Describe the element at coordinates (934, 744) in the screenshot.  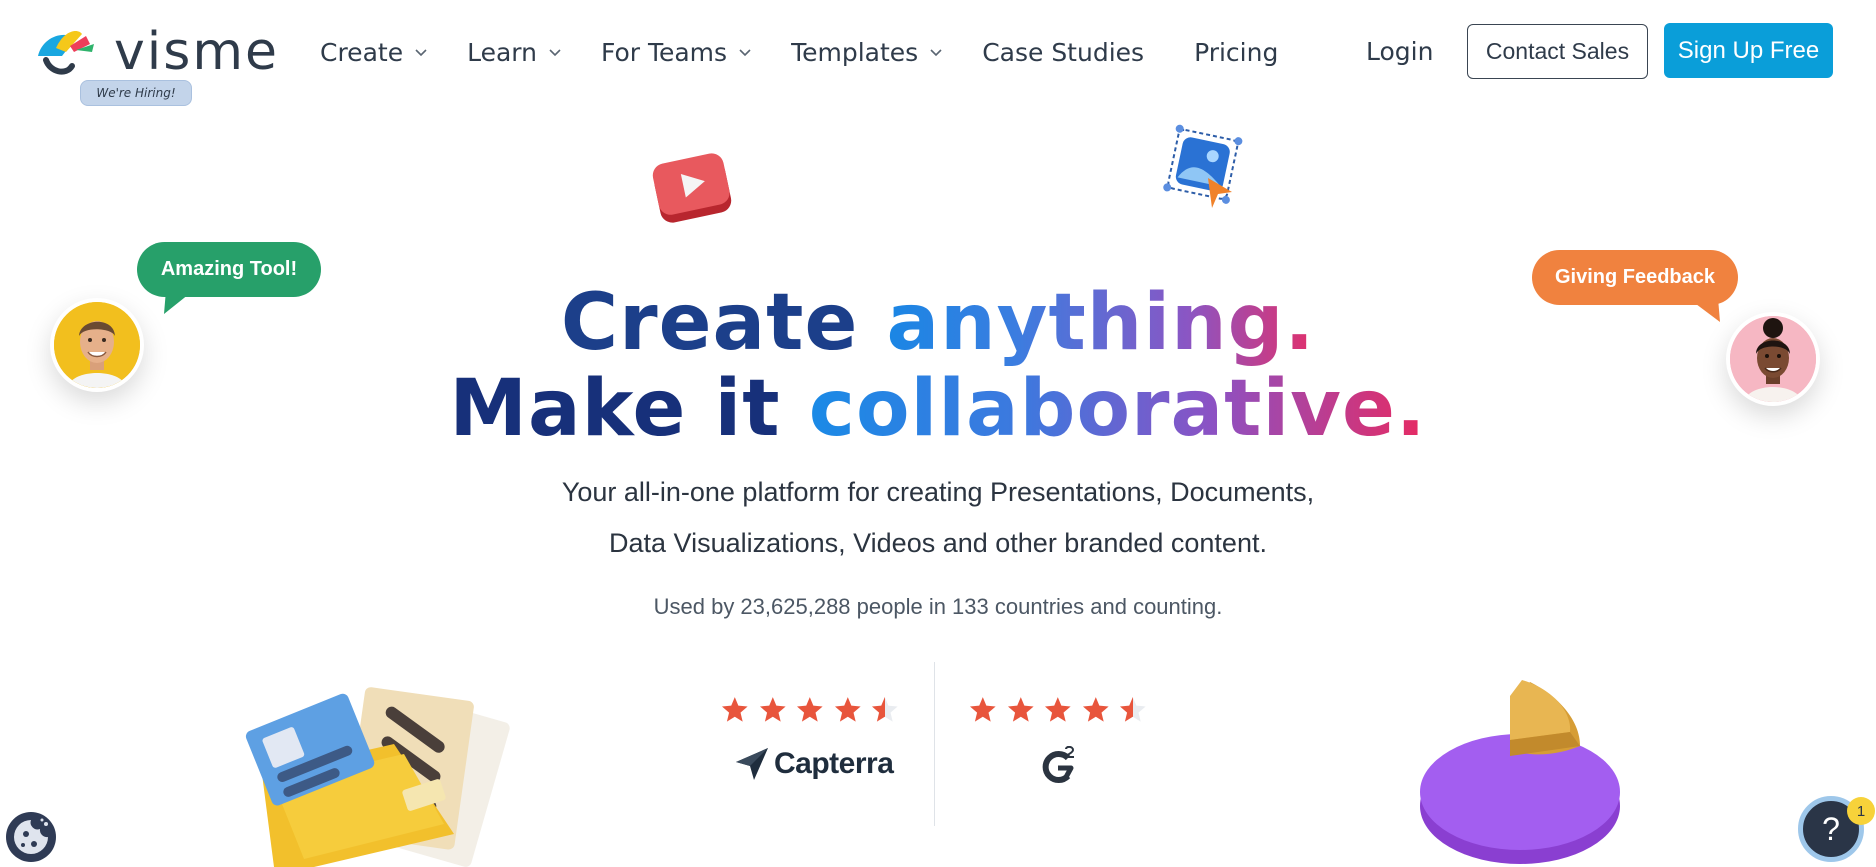
I see `ratings-divider` at that location.